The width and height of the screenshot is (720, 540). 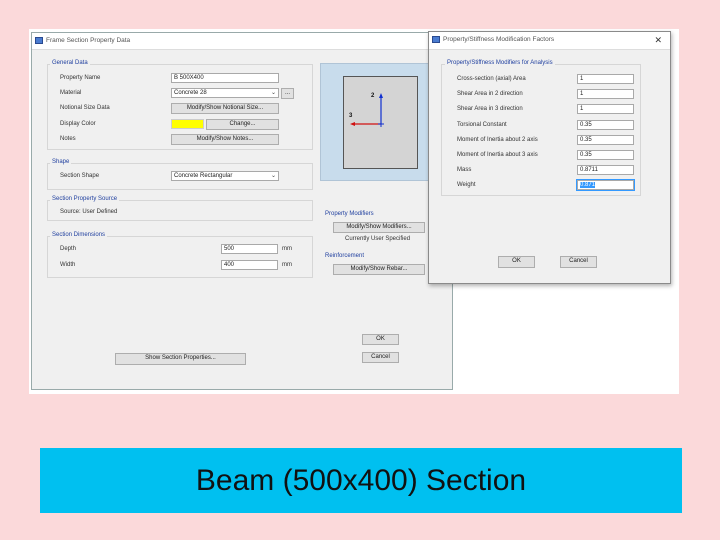 What do you see at coordinates (499, 39) in the screenshot?
I see `modifiers-dialog-title: Property/Stiffness Modification Factors` at bounding box center [499, 39].